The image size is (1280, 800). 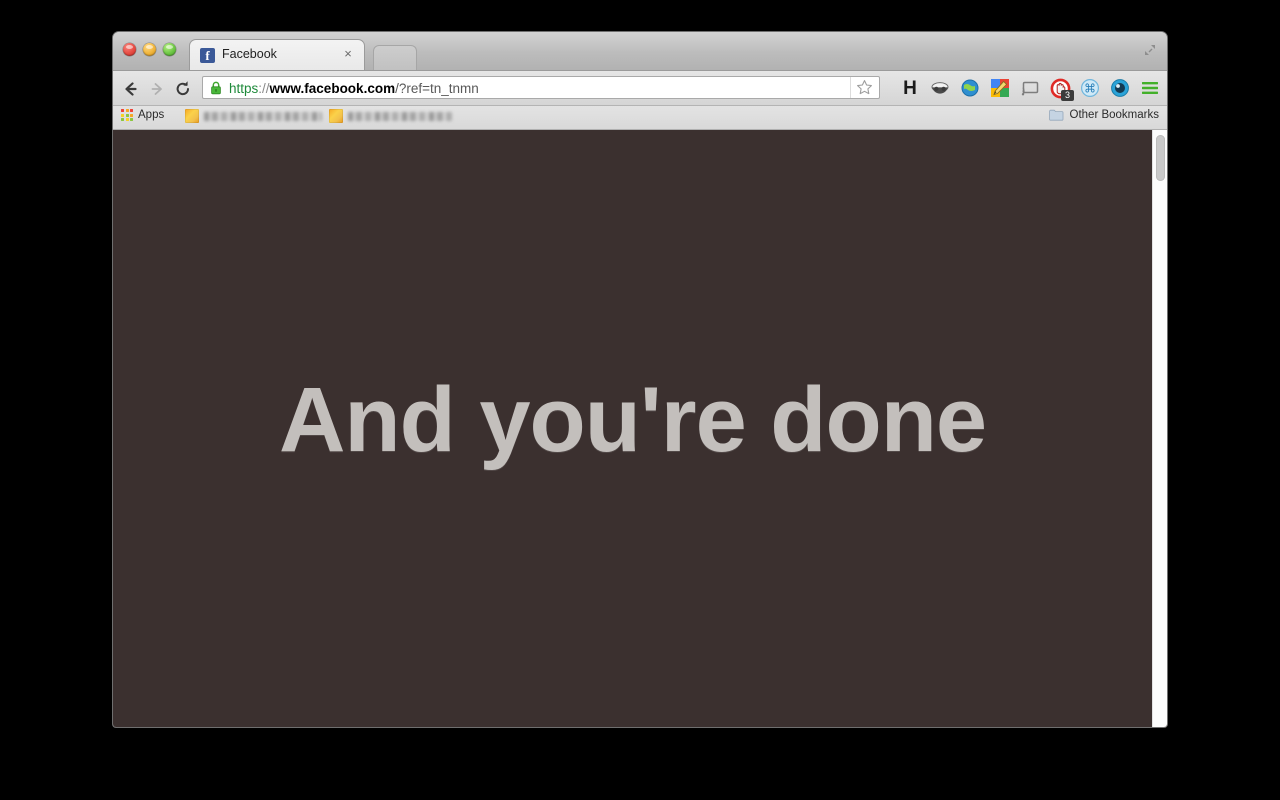 I want to click on h-letter-icon: H, so click(x=910, y=88).